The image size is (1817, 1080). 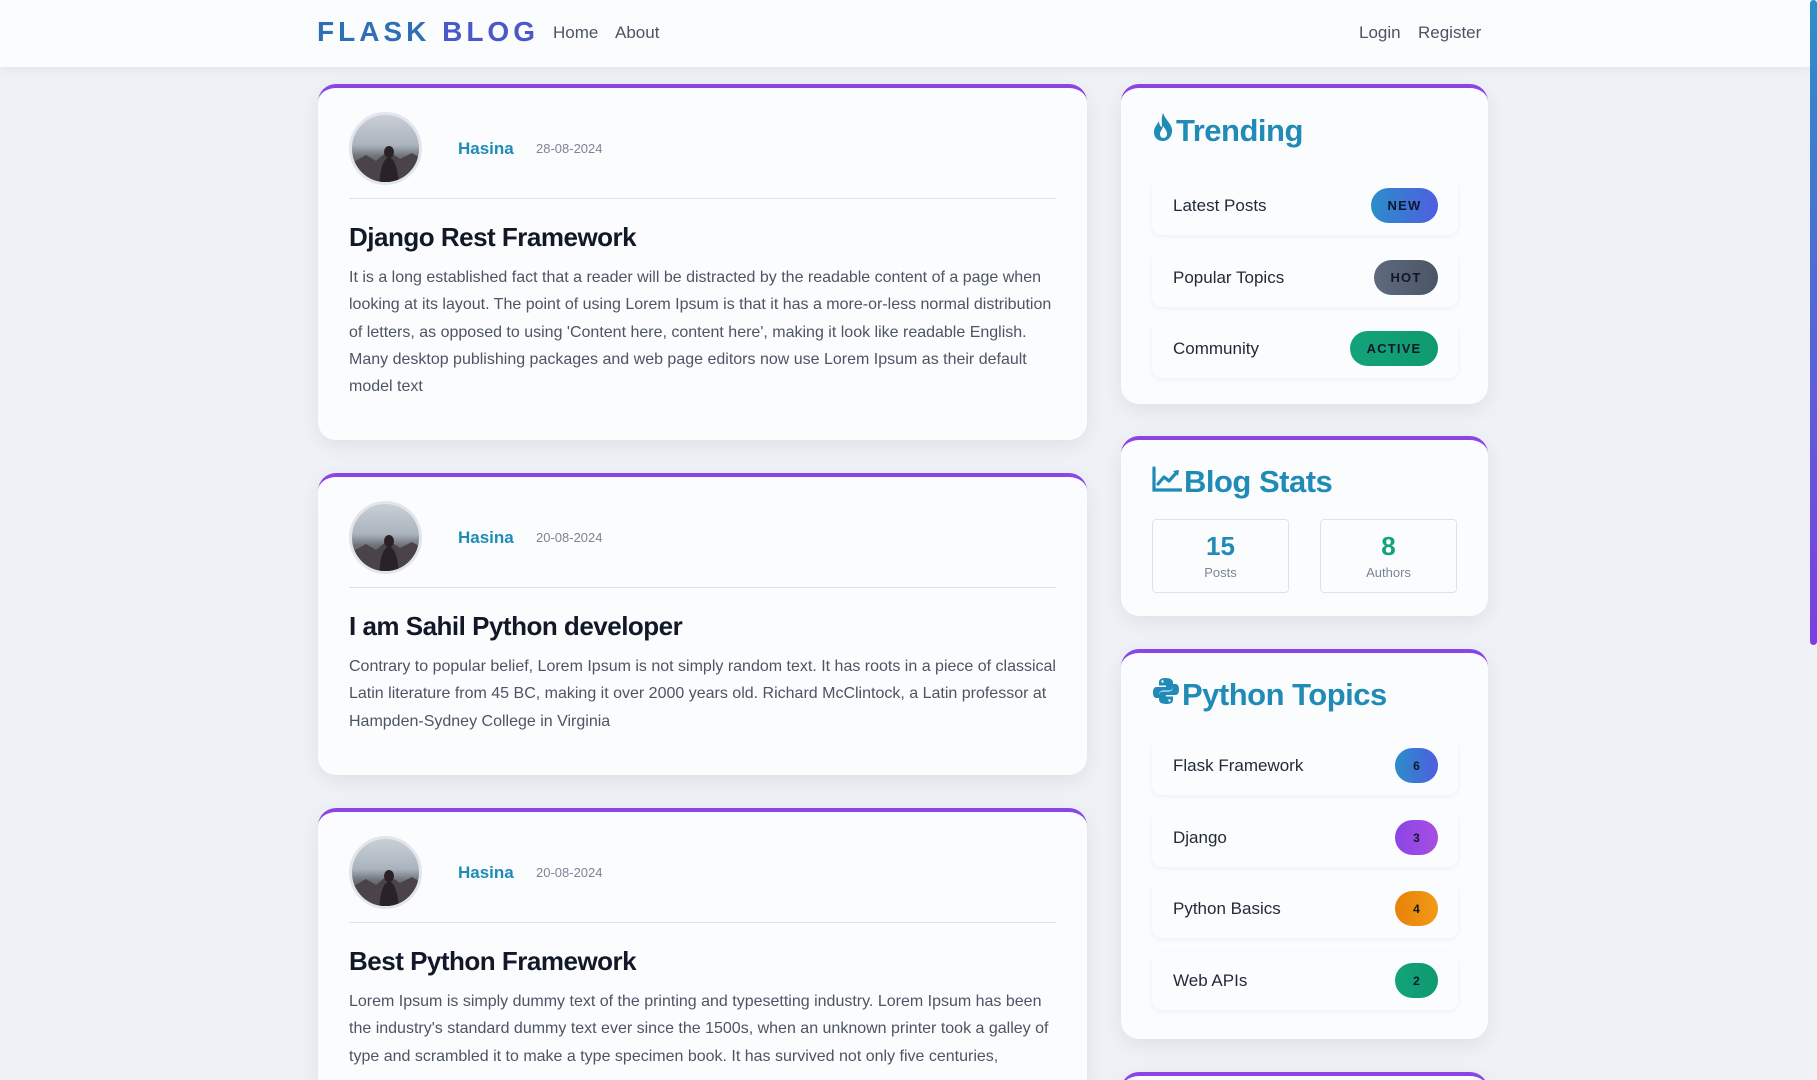 I want to click on topic-label: Web APIs, so click(x=1210, y=980).